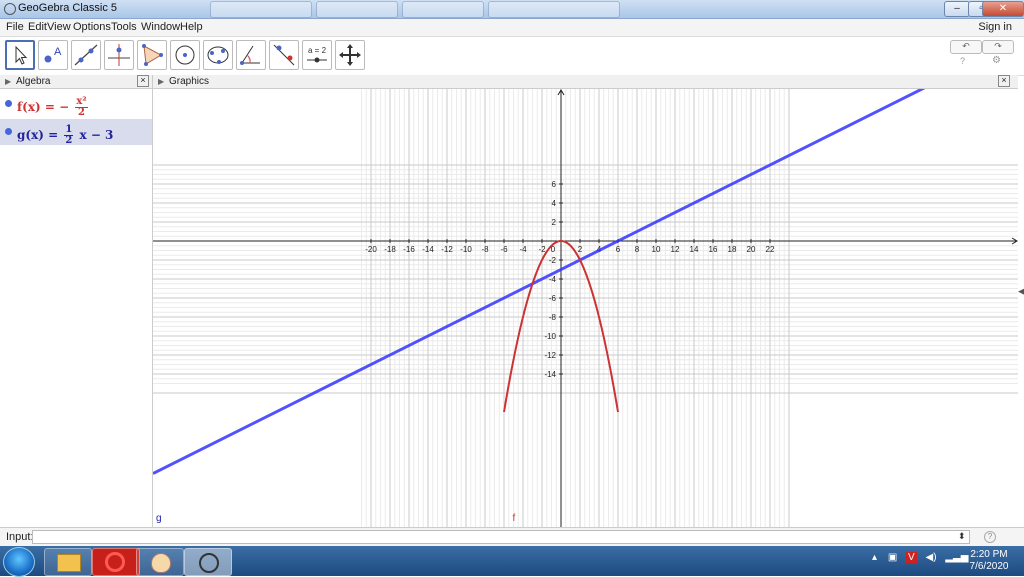  Describe the element at coordinates (38, 135) in the screenshot. I see `g-lhs: g(x) =` at that location.